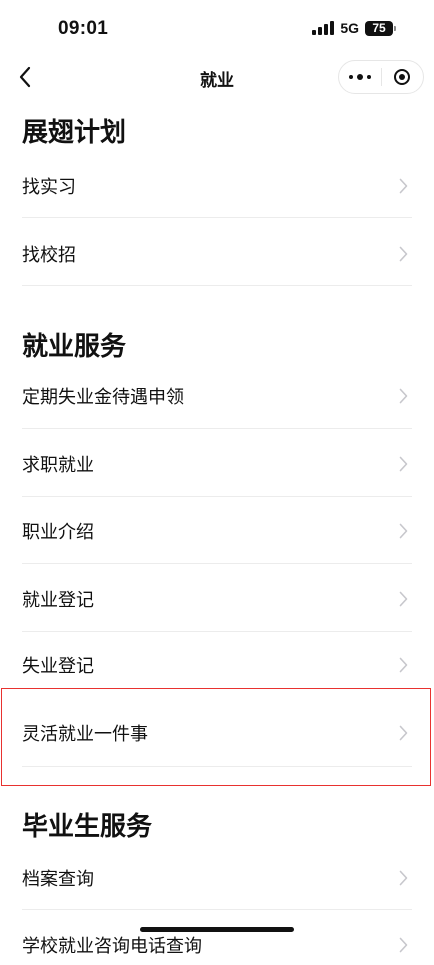  Describe the element at coordinates (74, 132) in the screenshot. I see `section-title: 展翅计划` at that location.